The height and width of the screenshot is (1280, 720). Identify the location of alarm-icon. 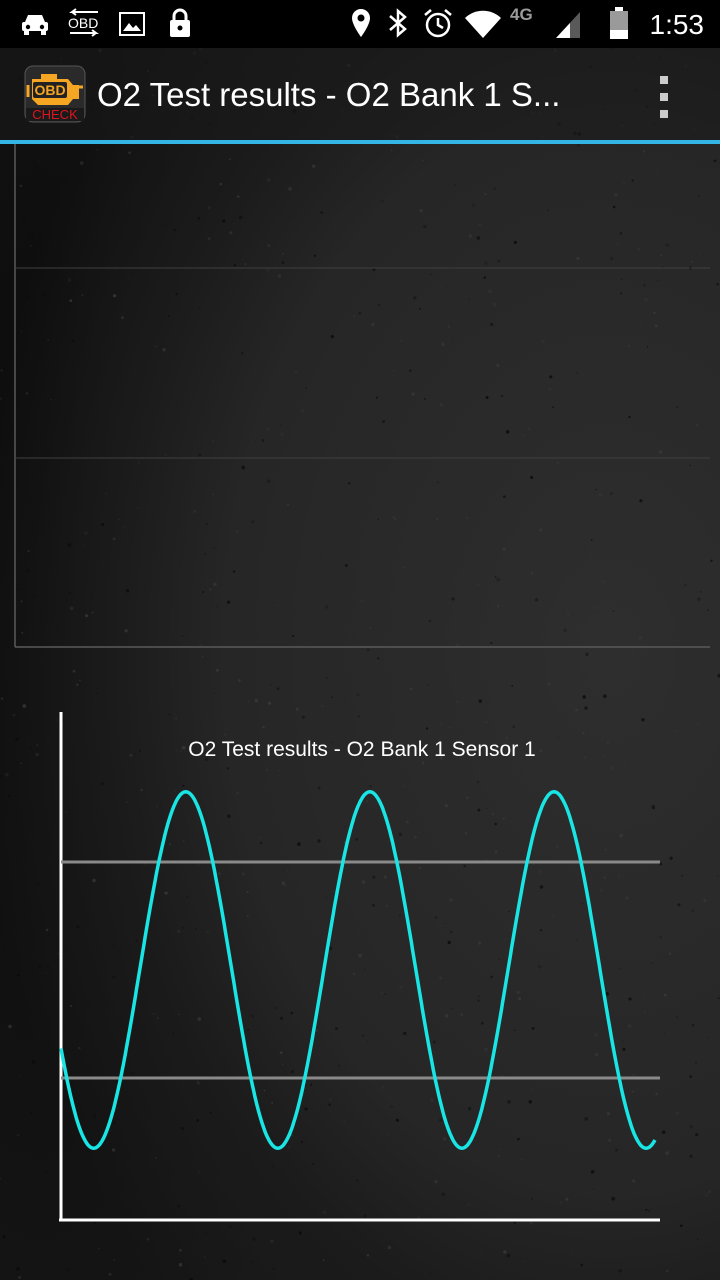
(438, 23).